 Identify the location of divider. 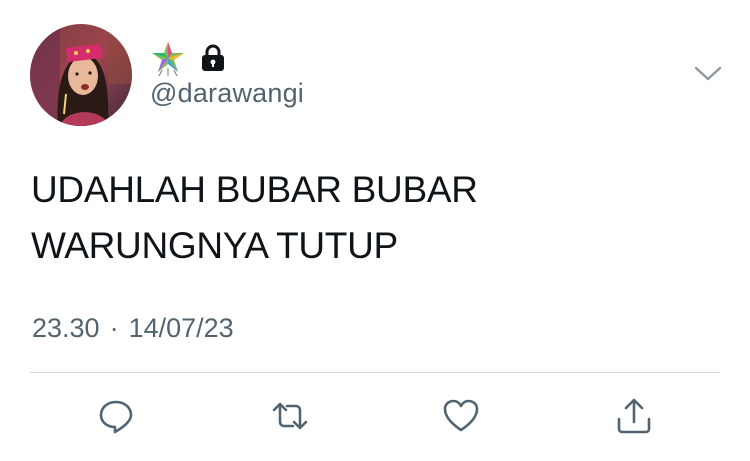
(375, 372).